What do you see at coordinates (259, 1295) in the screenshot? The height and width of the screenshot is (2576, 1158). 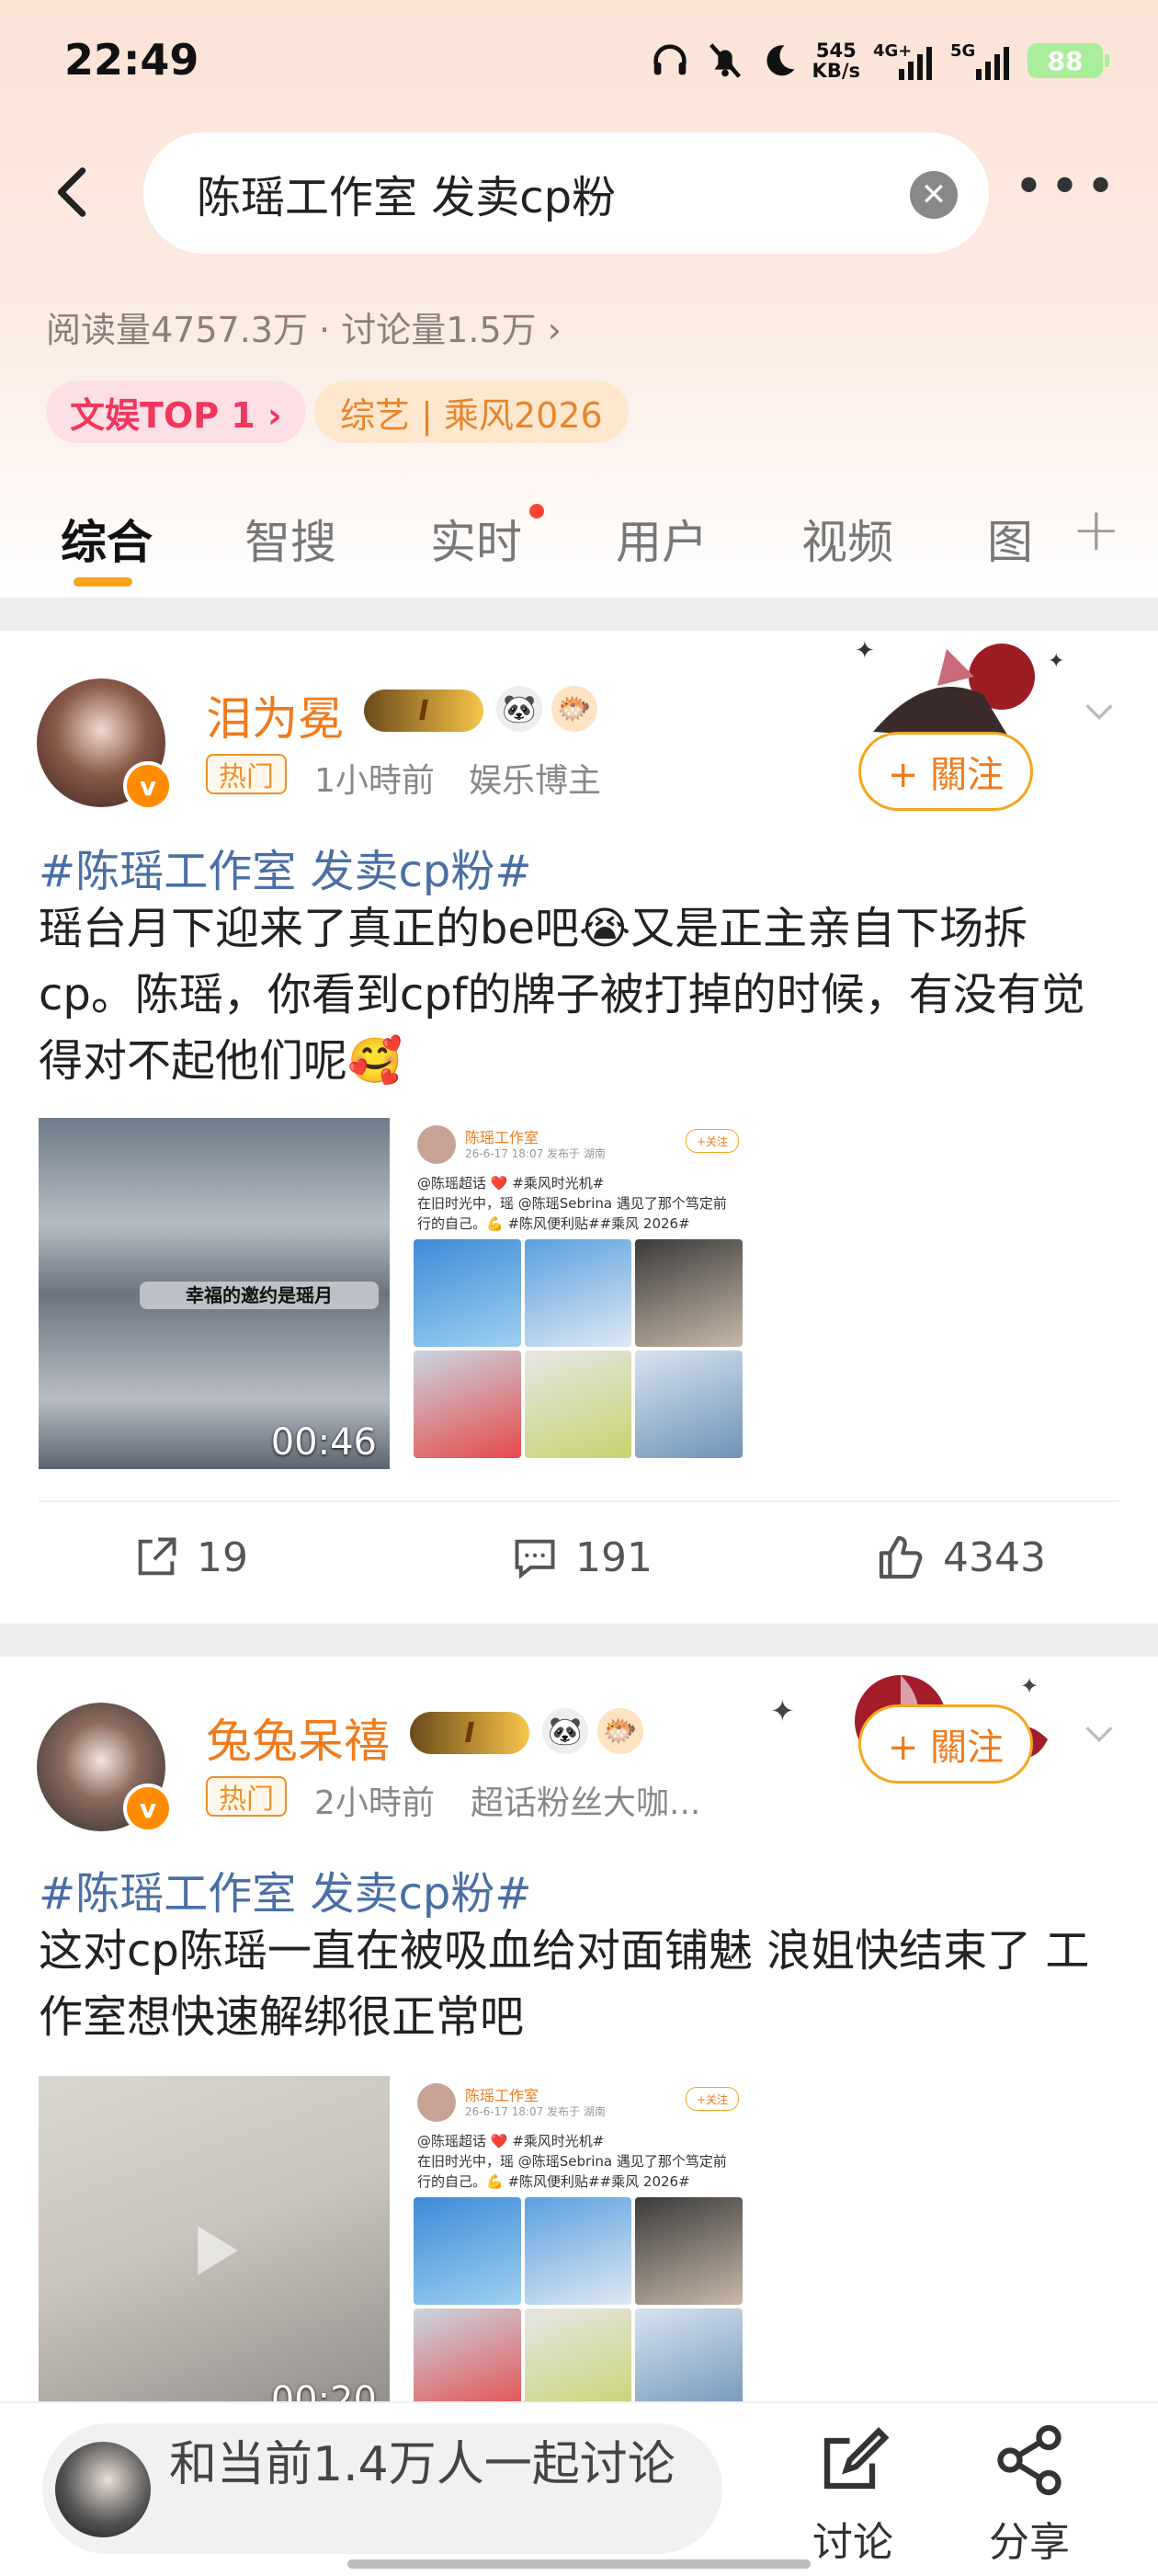 I see `video-caption: 幸福的邀约是瑶月` at bounding box center [259, 1295].